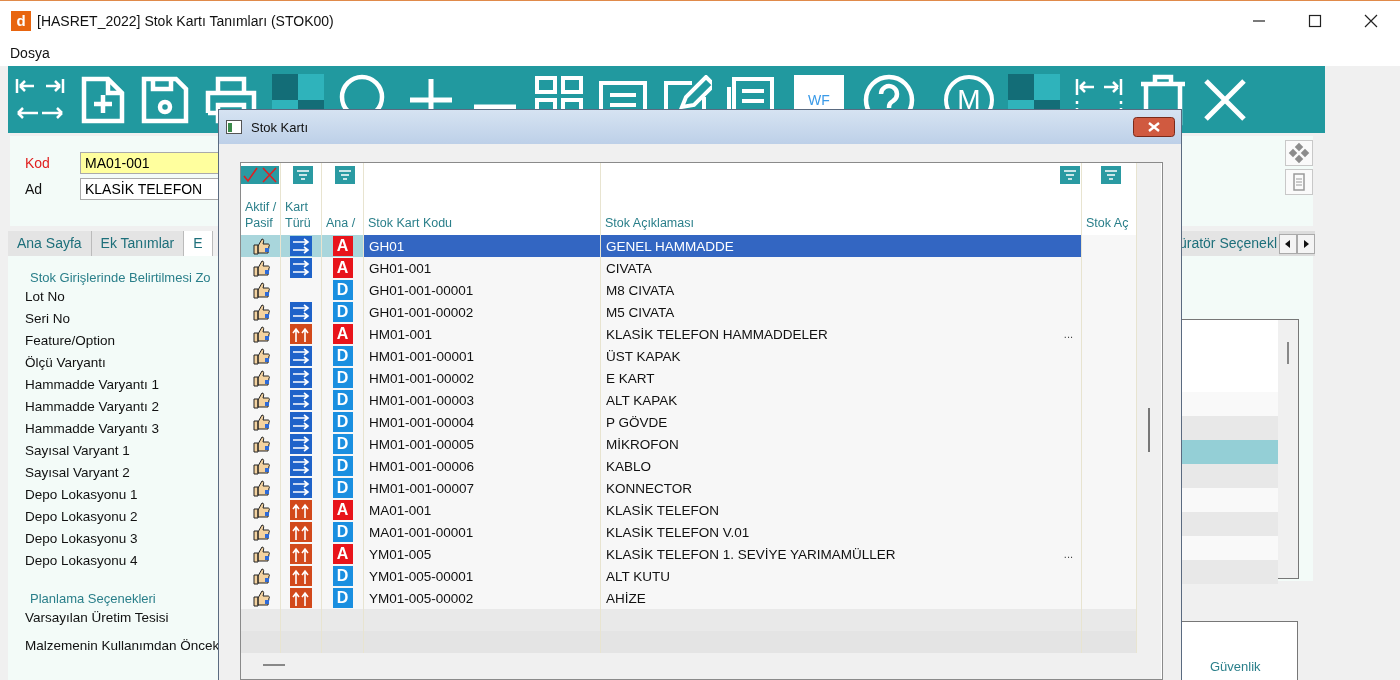 The image size is (1400, 680). What do you see at coordinates (689, 268) in the screenshot?
I see `table-row: A GH01-001 CIVATA` at bounding box center [689, 268].